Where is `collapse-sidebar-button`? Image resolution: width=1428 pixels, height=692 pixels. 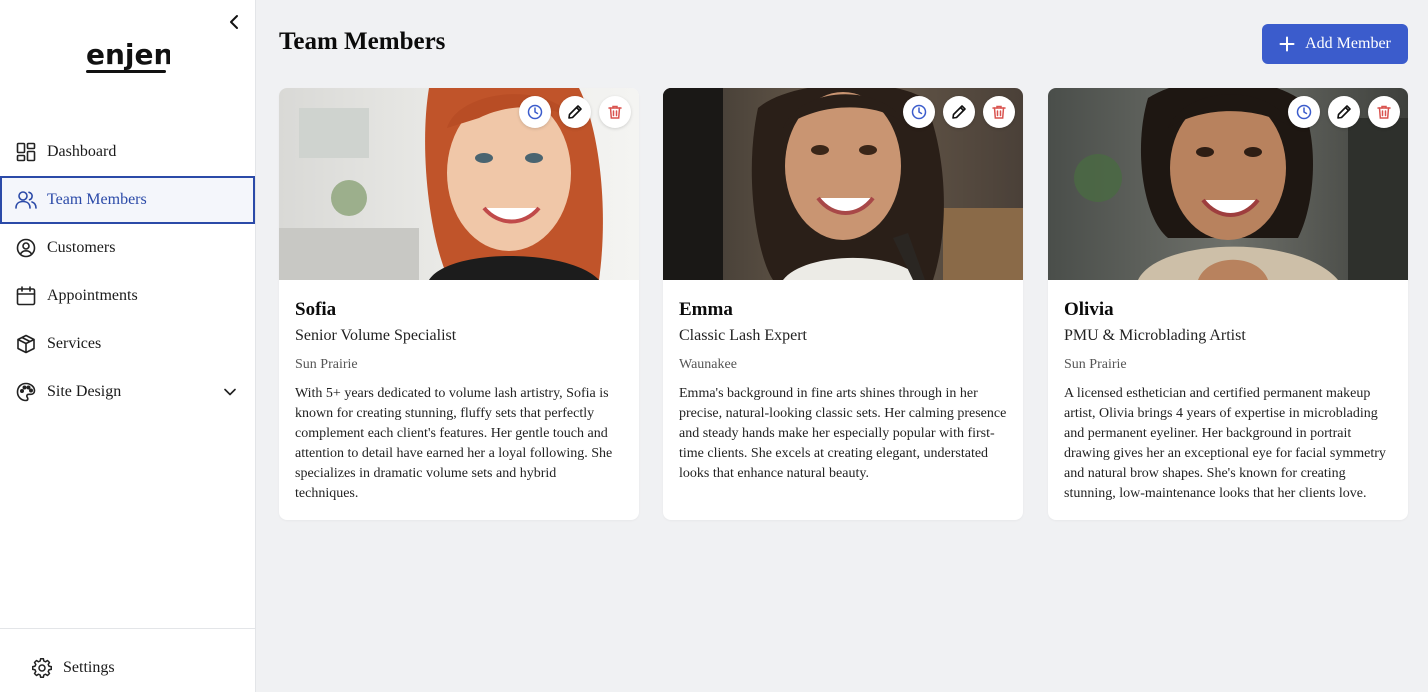
collapse-sidebar-button is located at coordinates (234, 22).